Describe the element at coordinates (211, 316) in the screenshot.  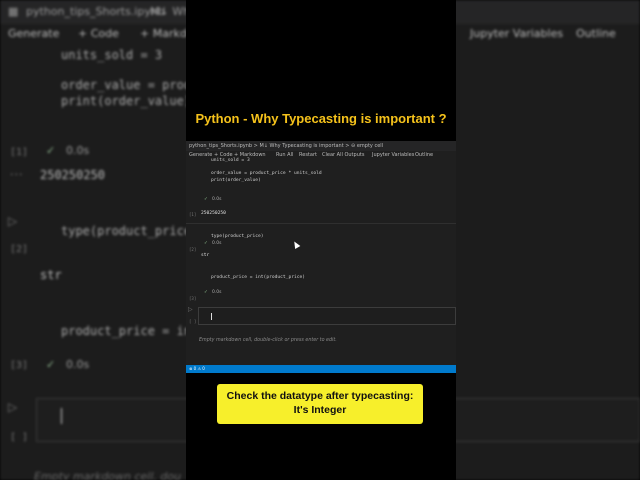
I see `text-caret` at that location.